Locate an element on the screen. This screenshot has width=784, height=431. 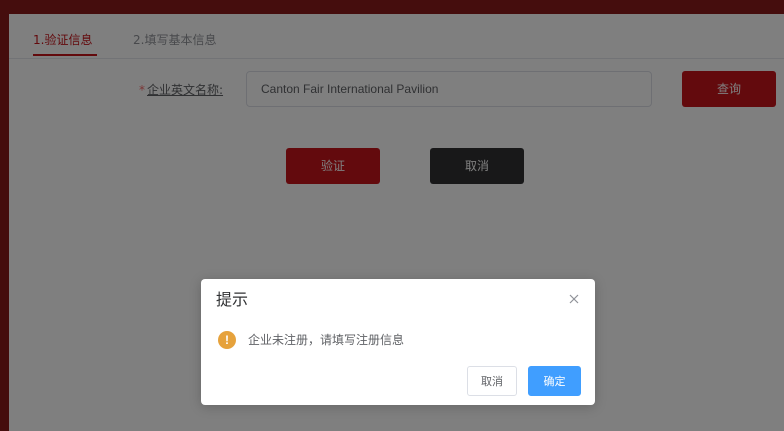
dialog-confirm-button: 确定 is located at coordinates (554, 381).